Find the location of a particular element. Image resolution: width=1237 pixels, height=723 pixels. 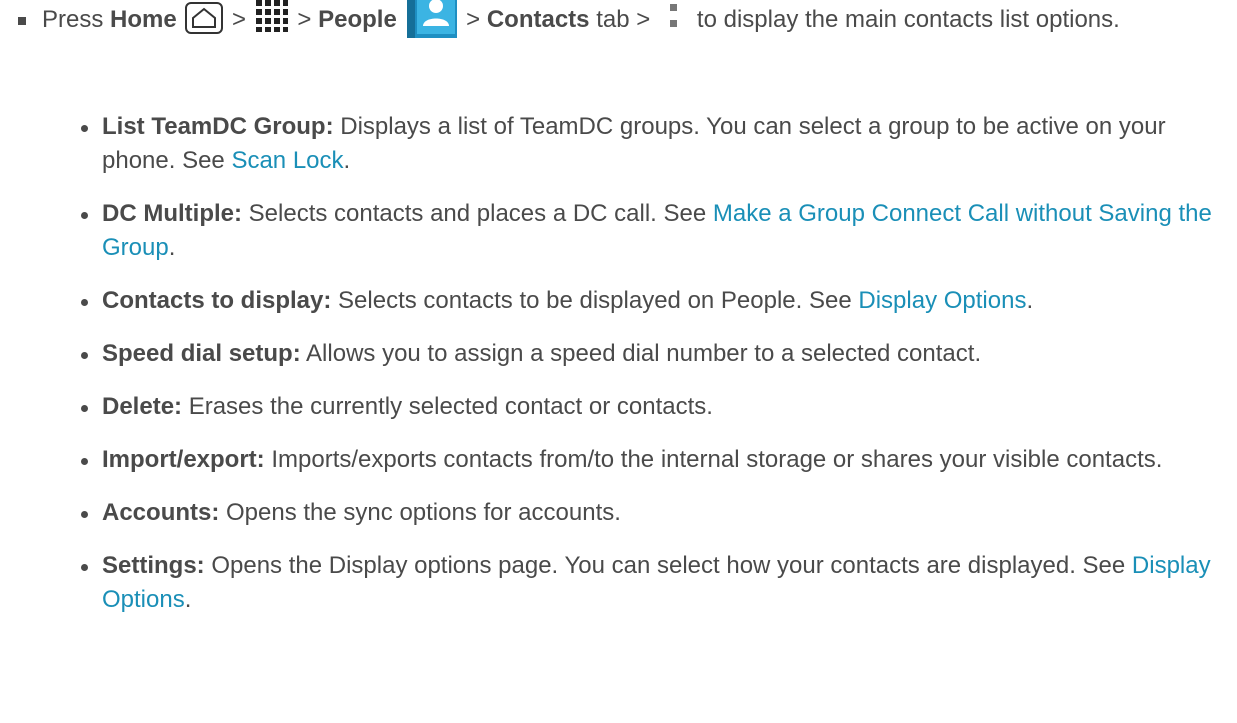

apps-grid-icon is located at coordinates (272, 16).